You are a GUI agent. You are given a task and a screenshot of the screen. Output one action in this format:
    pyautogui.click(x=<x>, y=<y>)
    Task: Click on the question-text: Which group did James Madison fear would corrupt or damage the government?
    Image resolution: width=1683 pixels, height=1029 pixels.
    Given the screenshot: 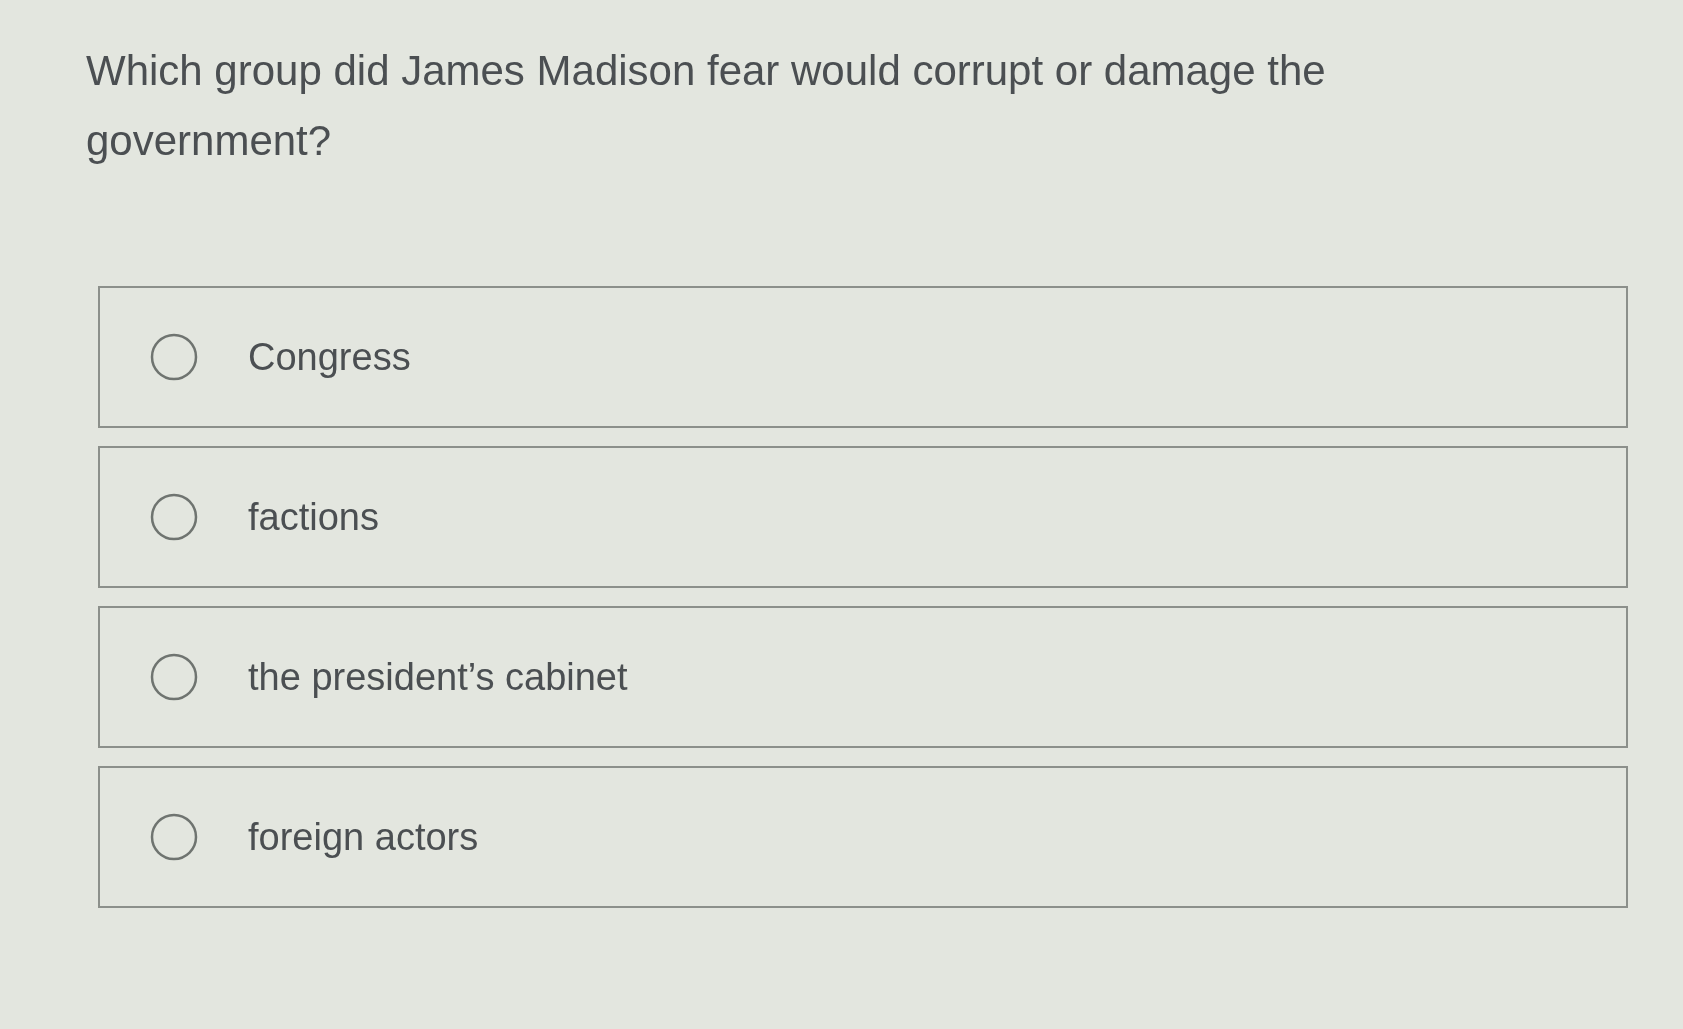 What is the action you would take?
    pyautogui.click(x=706, y=106)
    